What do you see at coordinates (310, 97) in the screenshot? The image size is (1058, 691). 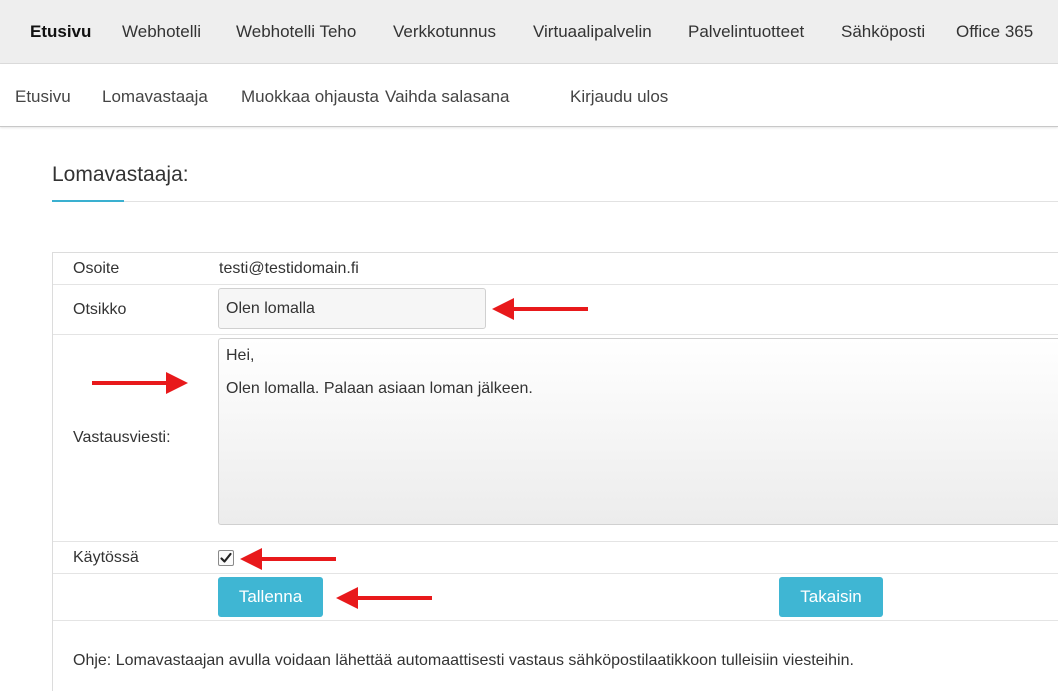 I see `sub-nav-item-muokkaa-ohjausta: Muokkaa ohjausta` at bounding box center [310, 97].